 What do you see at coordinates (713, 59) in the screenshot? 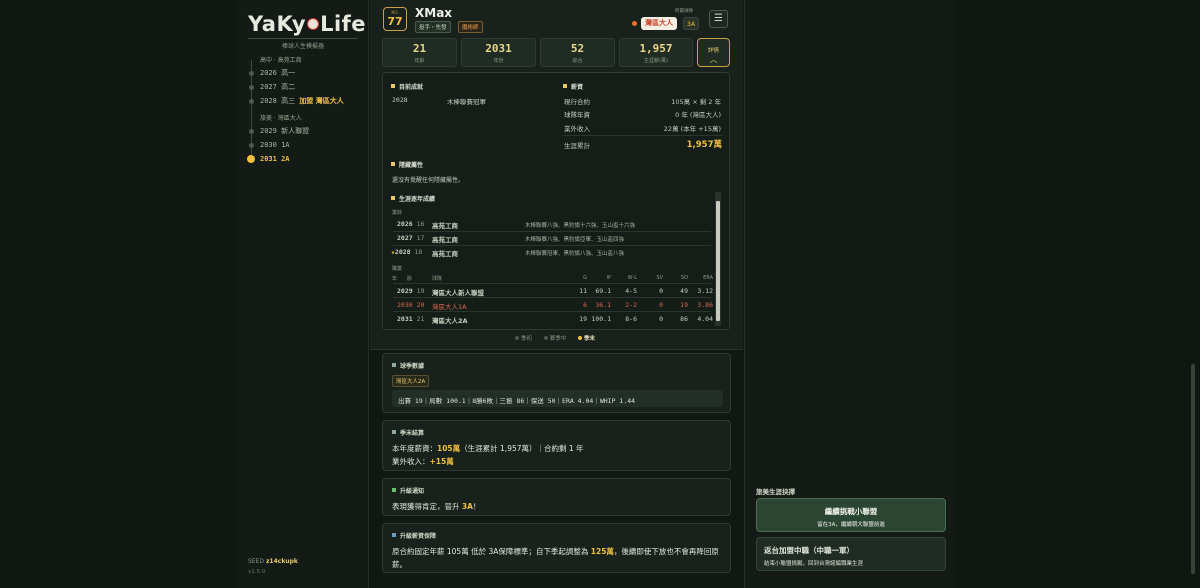
I see `chevron-up-icon: ︿` at bounding box center [713, 59].